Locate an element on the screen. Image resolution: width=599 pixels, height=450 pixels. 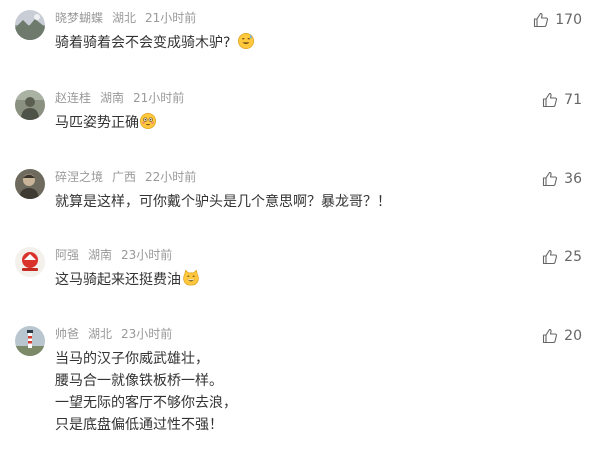
text-line: 一望无际的客厅不够你去浪， is located at coordinates (146, 403).